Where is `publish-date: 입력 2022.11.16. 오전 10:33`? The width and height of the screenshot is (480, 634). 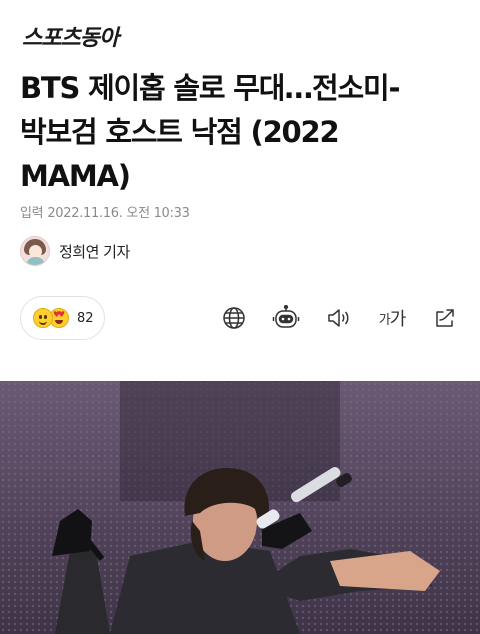
publish-date: 입력 2022.11.16. 오전 10:33 is located at coordinates (105, 211).